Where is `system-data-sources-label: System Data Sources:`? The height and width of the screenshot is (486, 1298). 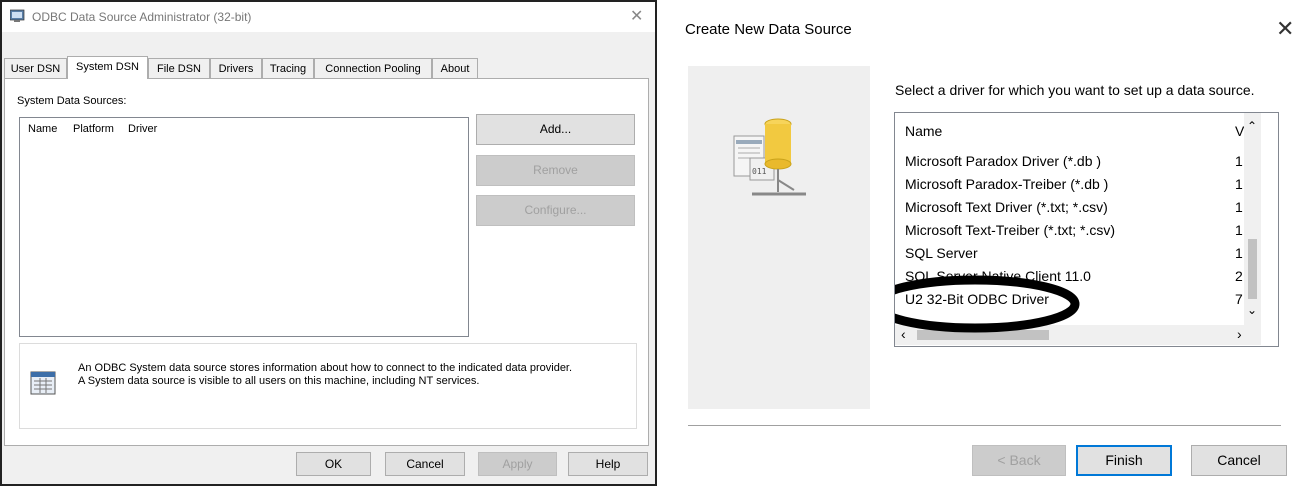 system-data-sources-label: System Data Sources: is located at coordinates (72, 101).